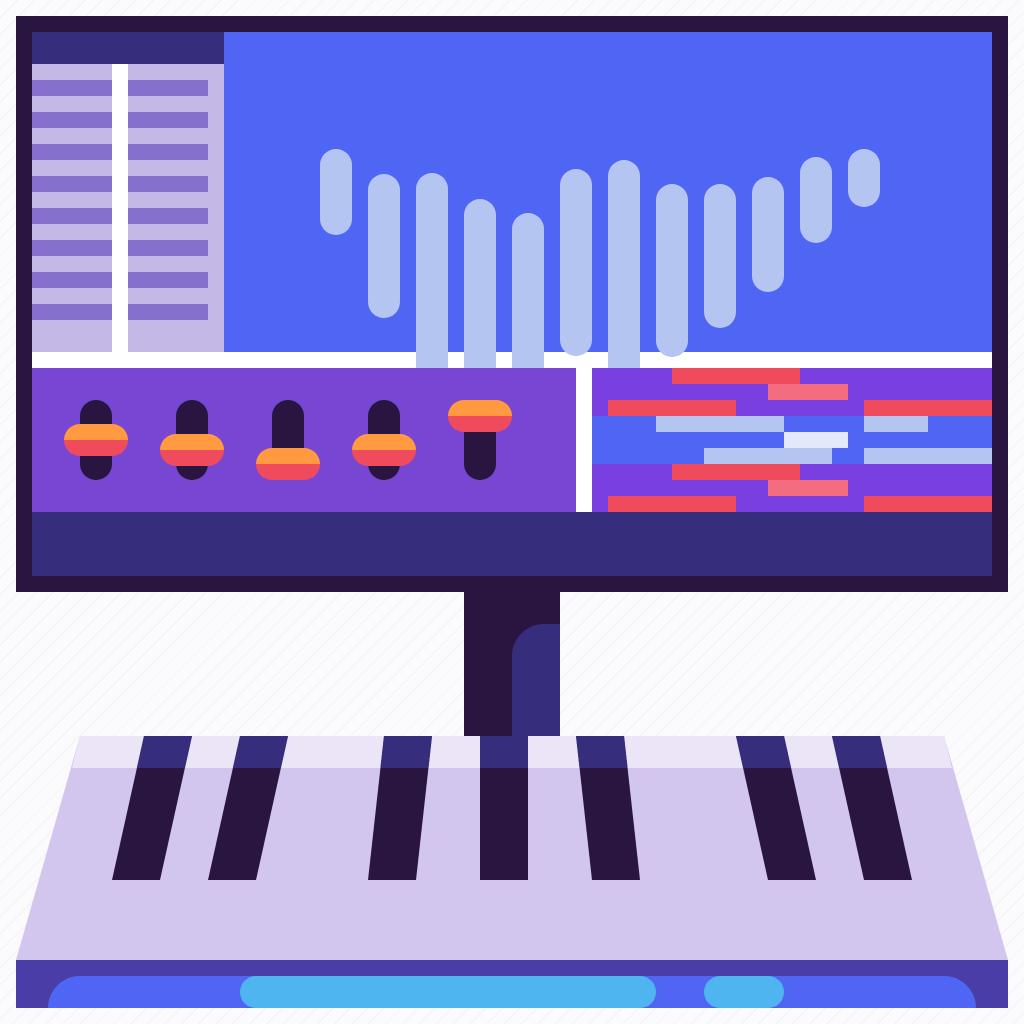 This screenshot has height=1024, width=1024. What do you see at coordinates (448, 992) in the screenshot?
I see `keyboard-display-light-long` at bounding box center [448, 992].